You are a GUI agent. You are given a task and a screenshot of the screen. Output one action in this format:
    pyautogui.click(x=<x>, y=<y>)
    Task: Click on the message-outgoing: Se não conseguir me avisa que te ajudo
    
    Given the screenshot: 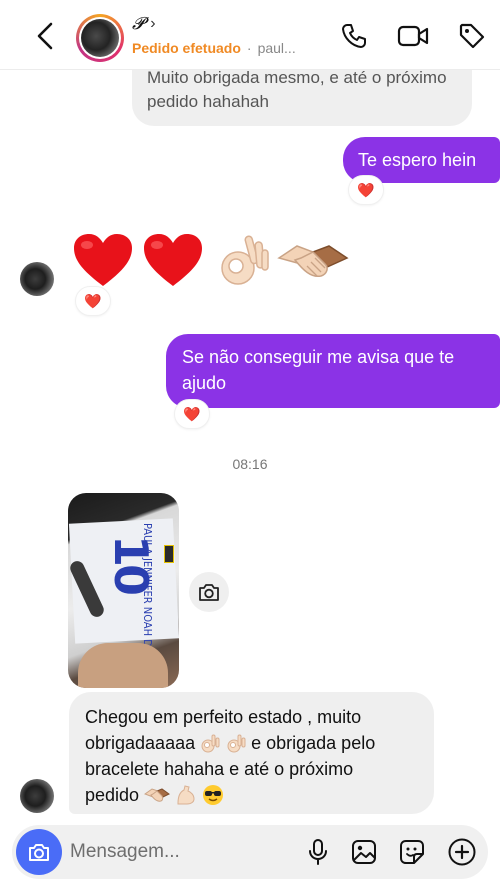 What is the action you would take?
    pyautogui.click(x=333, y=371)
    